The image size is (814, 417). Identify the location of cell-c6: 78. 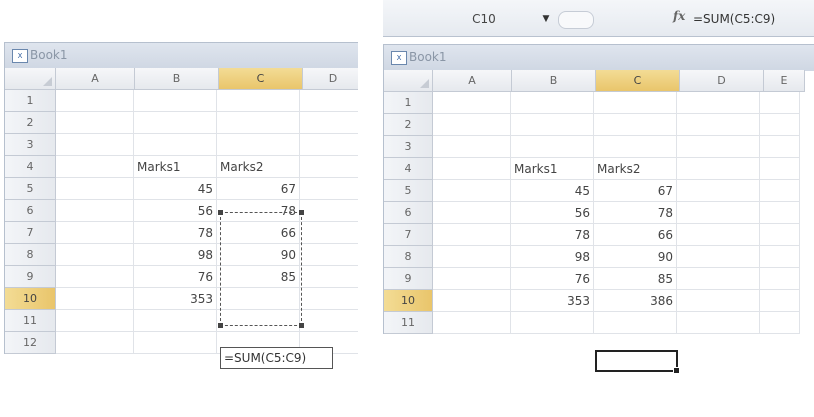
(635, 213).